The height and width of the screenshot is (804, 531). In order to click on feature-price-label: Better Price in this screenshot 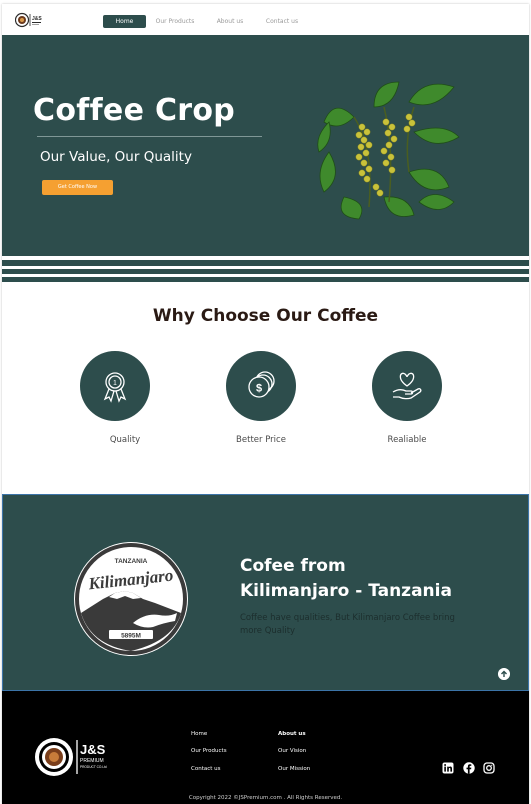, I will do `click(261, 440)`.